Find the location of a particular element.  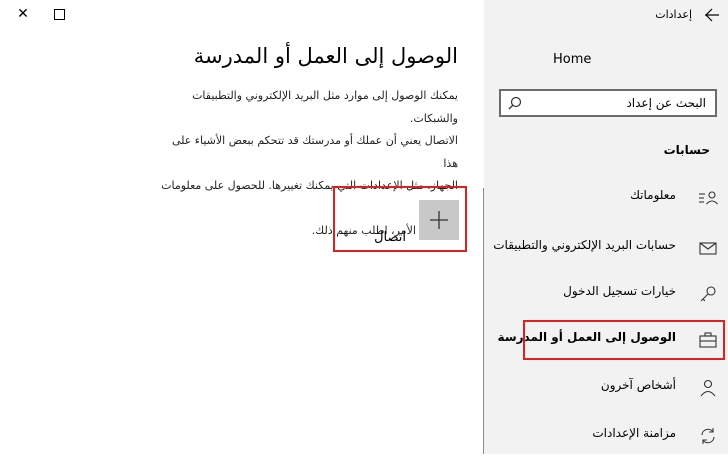

sync-icon is located at coordinates (708, 436).